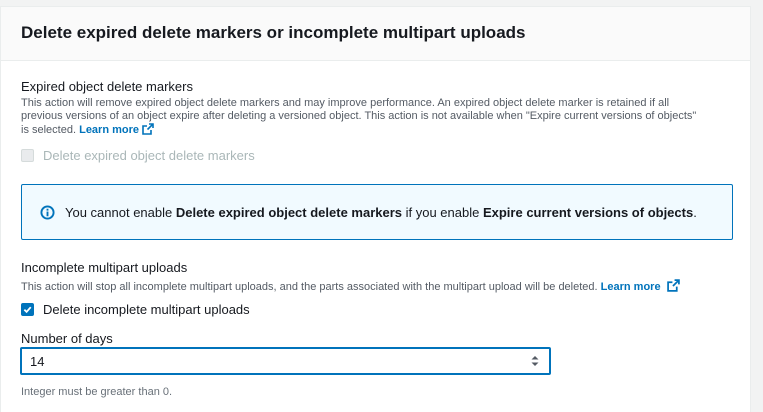 This screenshot has width=763, height=412. I want to click on multipart-checkbox-label: Delete incomplete multipart uploads, so click(146, 309).